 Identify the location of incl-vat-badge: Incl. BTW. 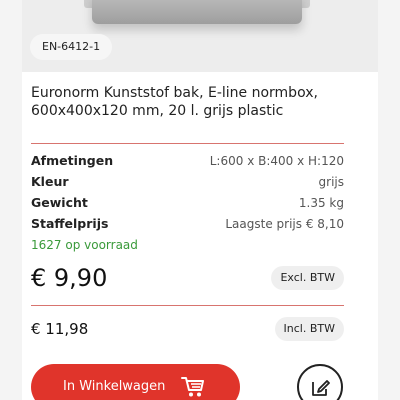
(309, 329).